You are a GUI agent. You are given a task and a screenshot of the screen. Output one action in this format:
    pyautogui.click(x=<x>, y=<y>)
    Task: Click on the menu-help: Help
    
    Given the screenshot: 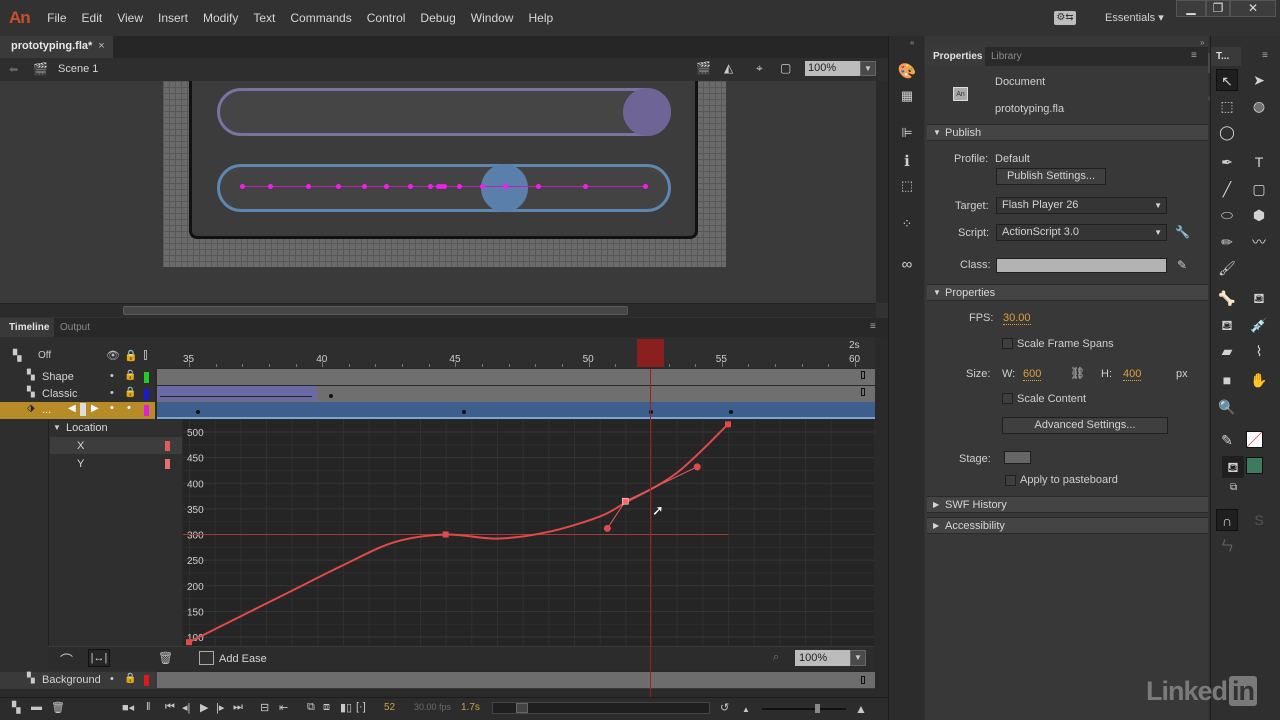 What is the action you would take?
    pyautogui.click(x=541, y=18)
    